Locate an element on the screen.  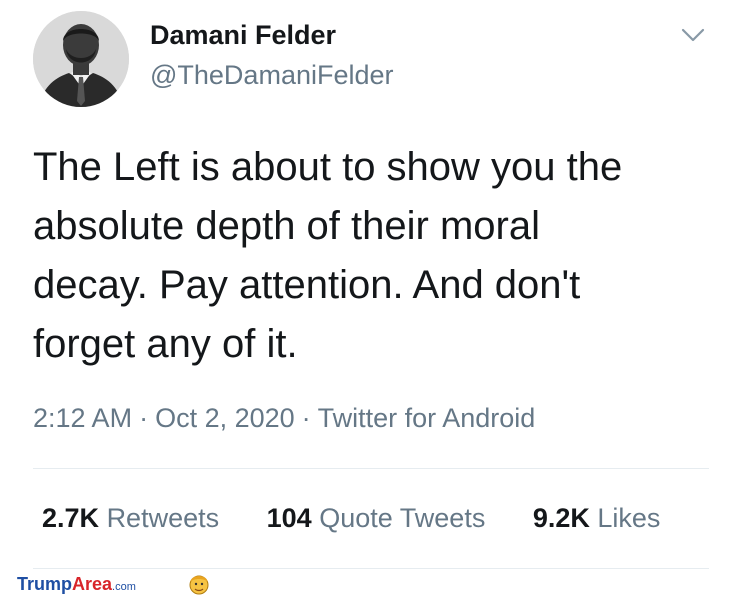
quote-tweets-stat: 104 Quote Tweets is located at coordinates (376, 518).